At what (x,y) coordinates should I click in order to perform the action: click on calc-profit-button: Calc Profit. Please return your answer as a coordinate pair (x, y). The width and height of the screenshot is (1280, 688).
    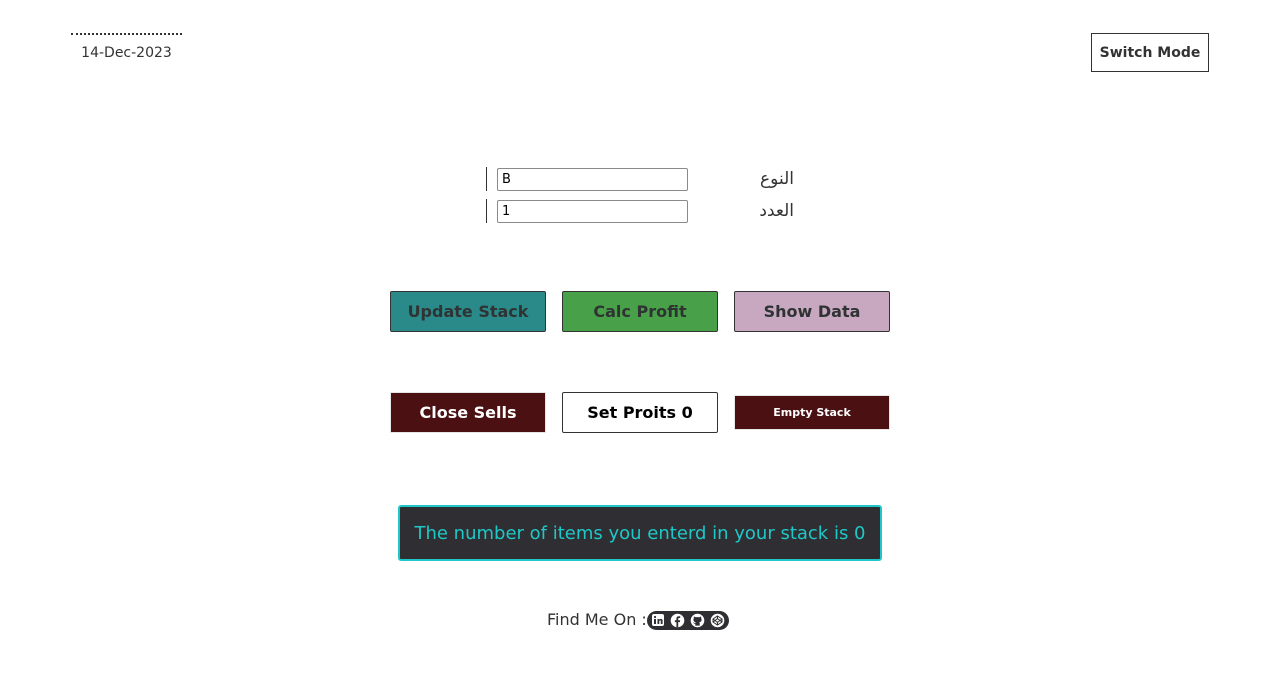
    Looking at the image, I should click on (640, 311).